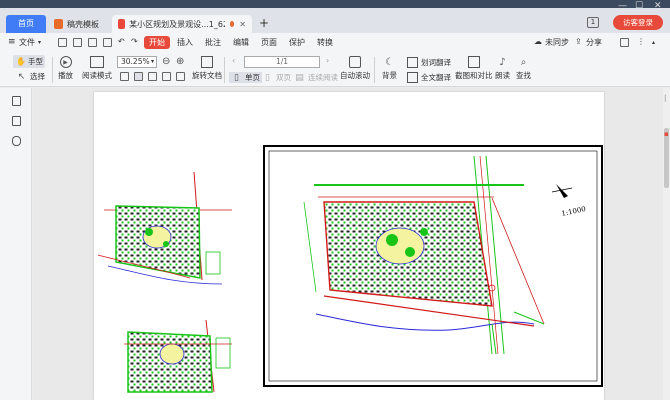 Image resolution: width=670 pixels, height=400 pixels. Describe the element at coordinates (65, 62) in the screenshot. I see `play-icon: ▶` at that location.